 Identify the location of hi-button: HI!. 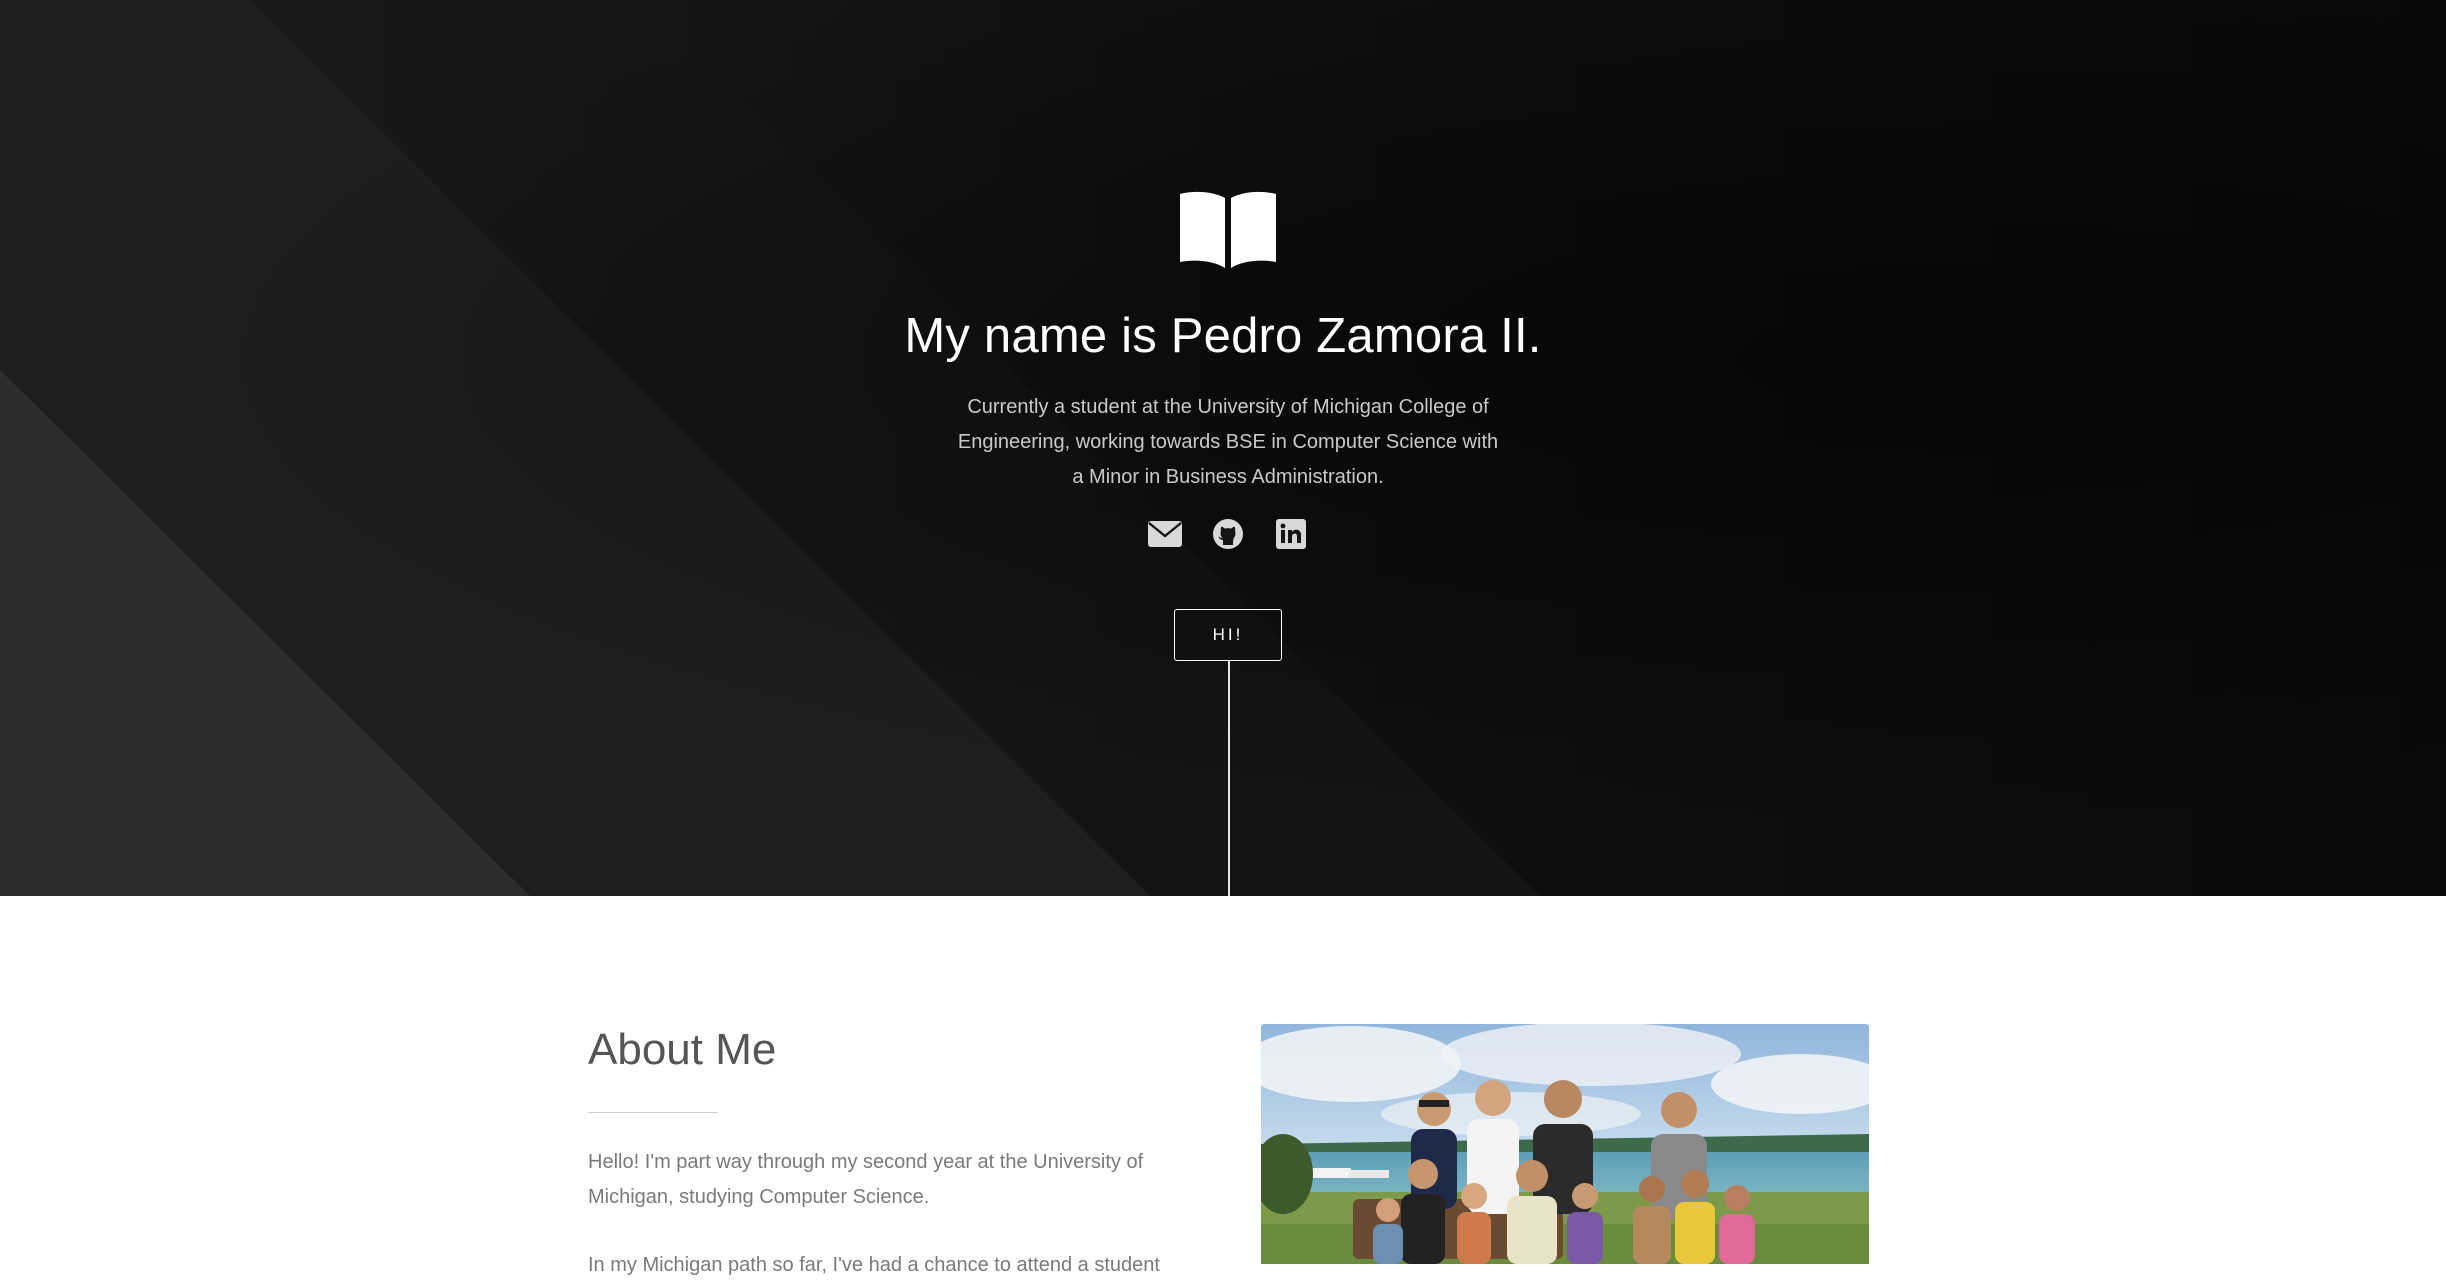
(1228, 635).